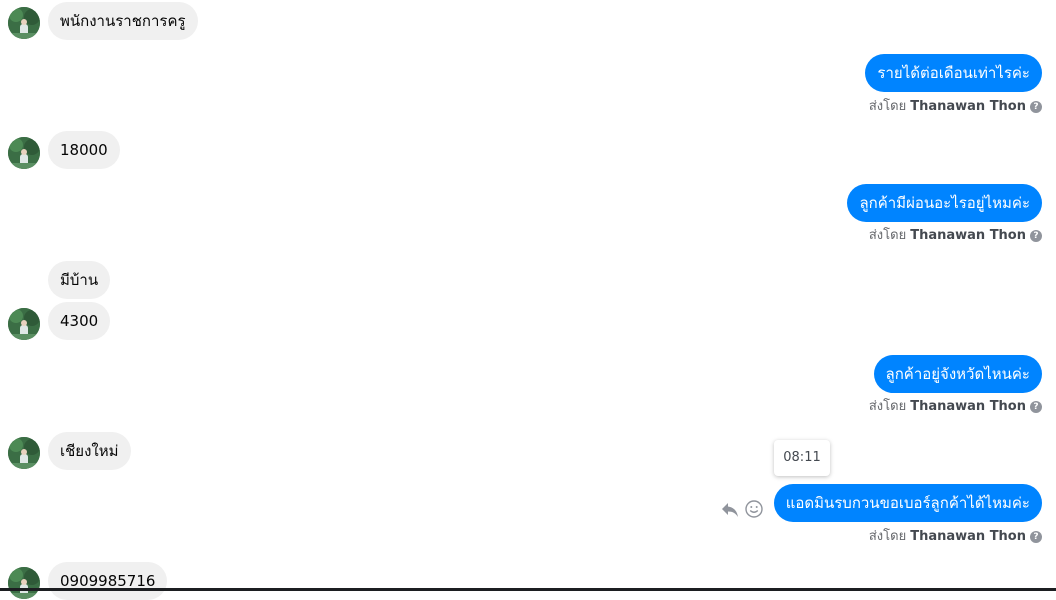 This screenshot has width=1056, height=600. I want to click on incoming-message: พนักงานราชการครู, so click(123, 21).